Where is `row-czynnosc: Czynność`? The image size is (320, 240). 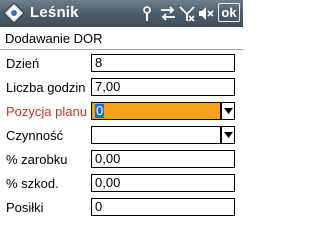 row-czynnosc: Czynność is located at coordinates (121, 136).